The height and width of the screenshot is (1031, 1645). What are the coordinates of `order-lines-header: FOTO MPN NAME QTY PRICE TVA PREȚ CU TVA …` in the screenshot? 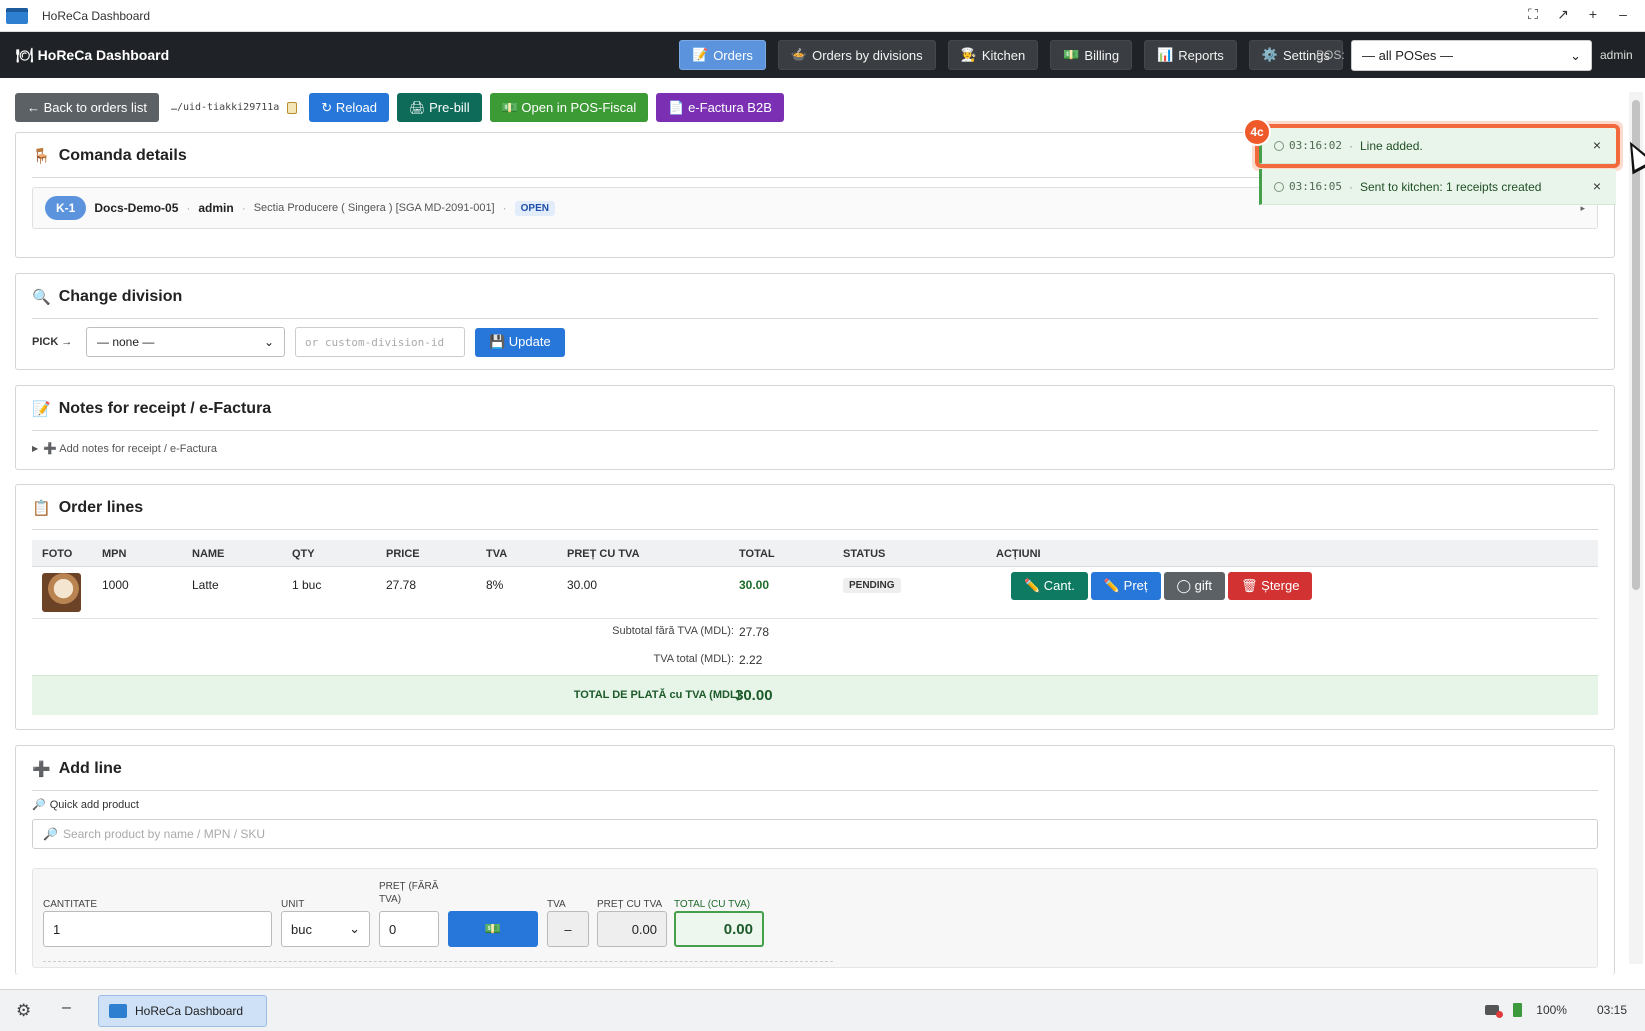 It's located at (815, 553).